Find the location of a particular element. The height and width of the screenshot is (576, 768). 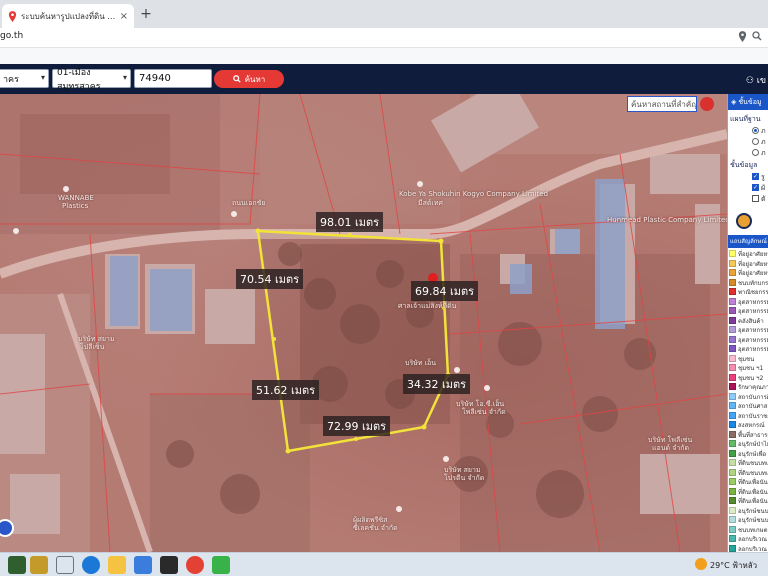

place-search-button is located at coordinates (707, 104).